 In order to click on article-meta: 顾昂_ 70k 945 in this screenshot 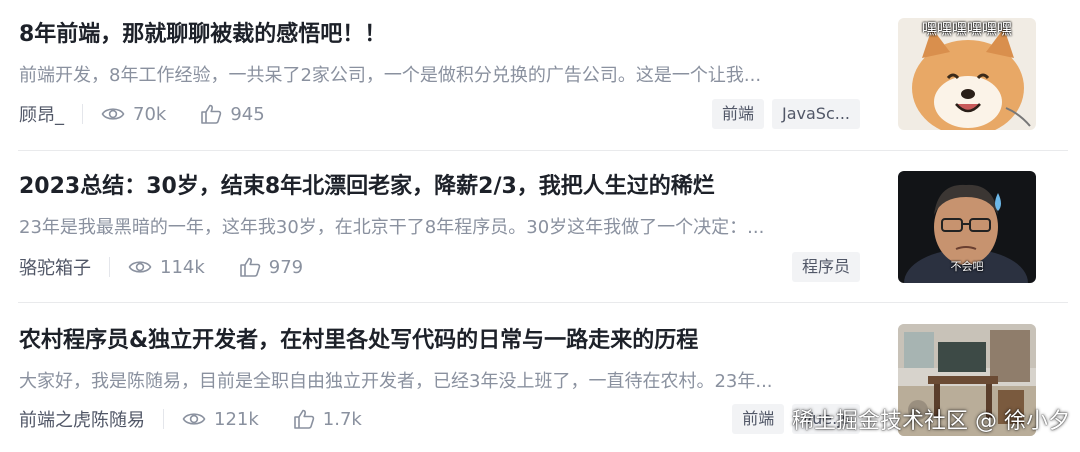, I will do `click(159, 114)`.